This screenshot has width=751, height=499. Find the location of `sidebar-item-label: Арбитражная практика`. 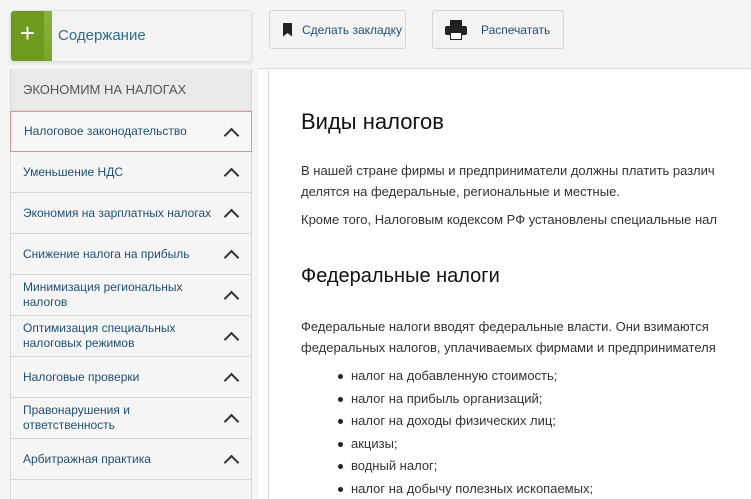

sidebar-item-label: Арбитражная практика is located at coordinates (87, 458).